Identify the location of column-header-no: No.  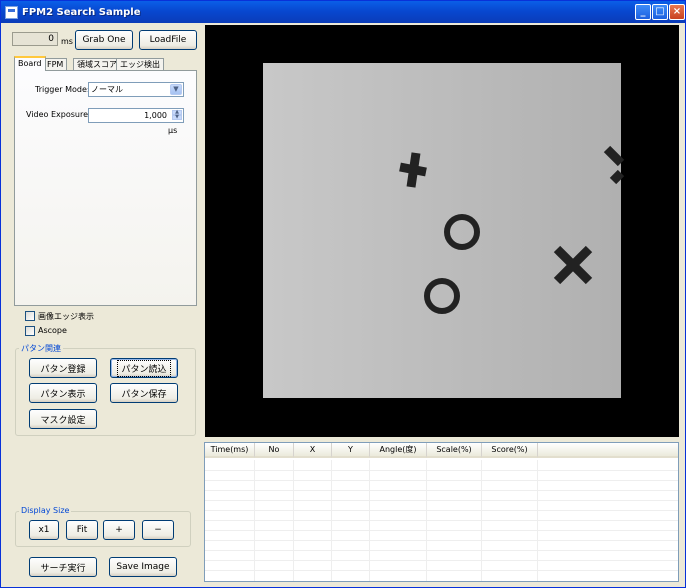
(274, 450).